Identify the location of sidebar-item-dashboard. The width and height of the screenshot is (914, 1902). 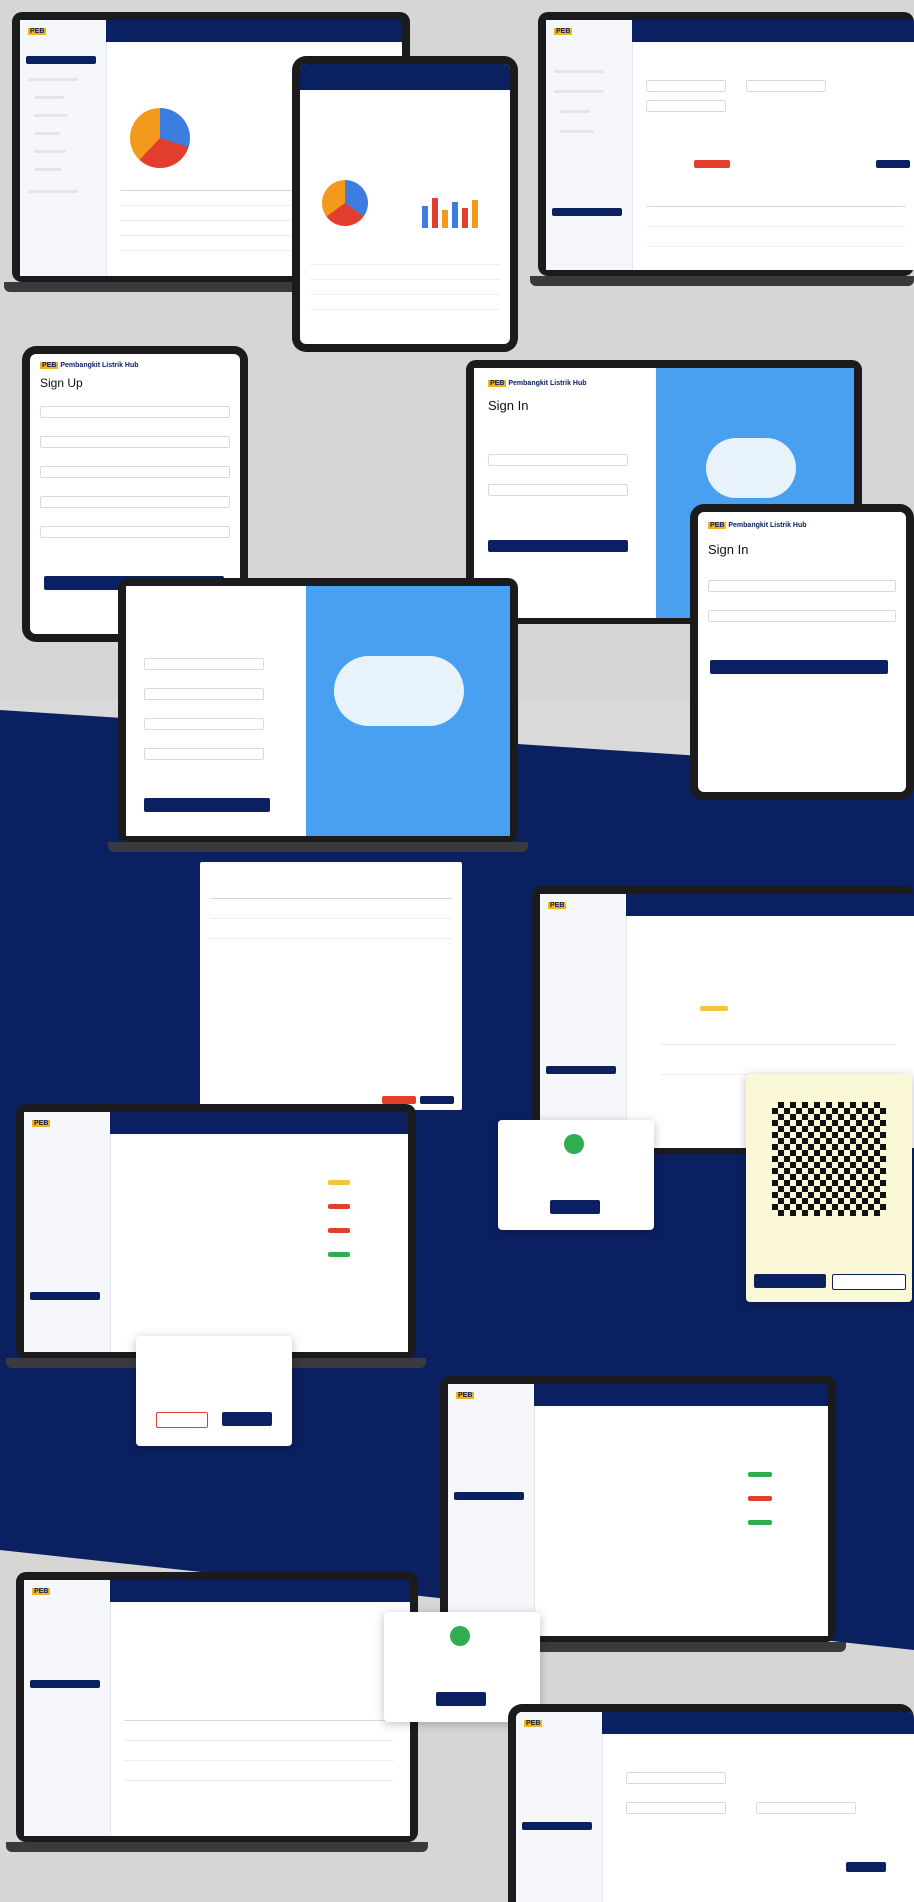
(61, 60).